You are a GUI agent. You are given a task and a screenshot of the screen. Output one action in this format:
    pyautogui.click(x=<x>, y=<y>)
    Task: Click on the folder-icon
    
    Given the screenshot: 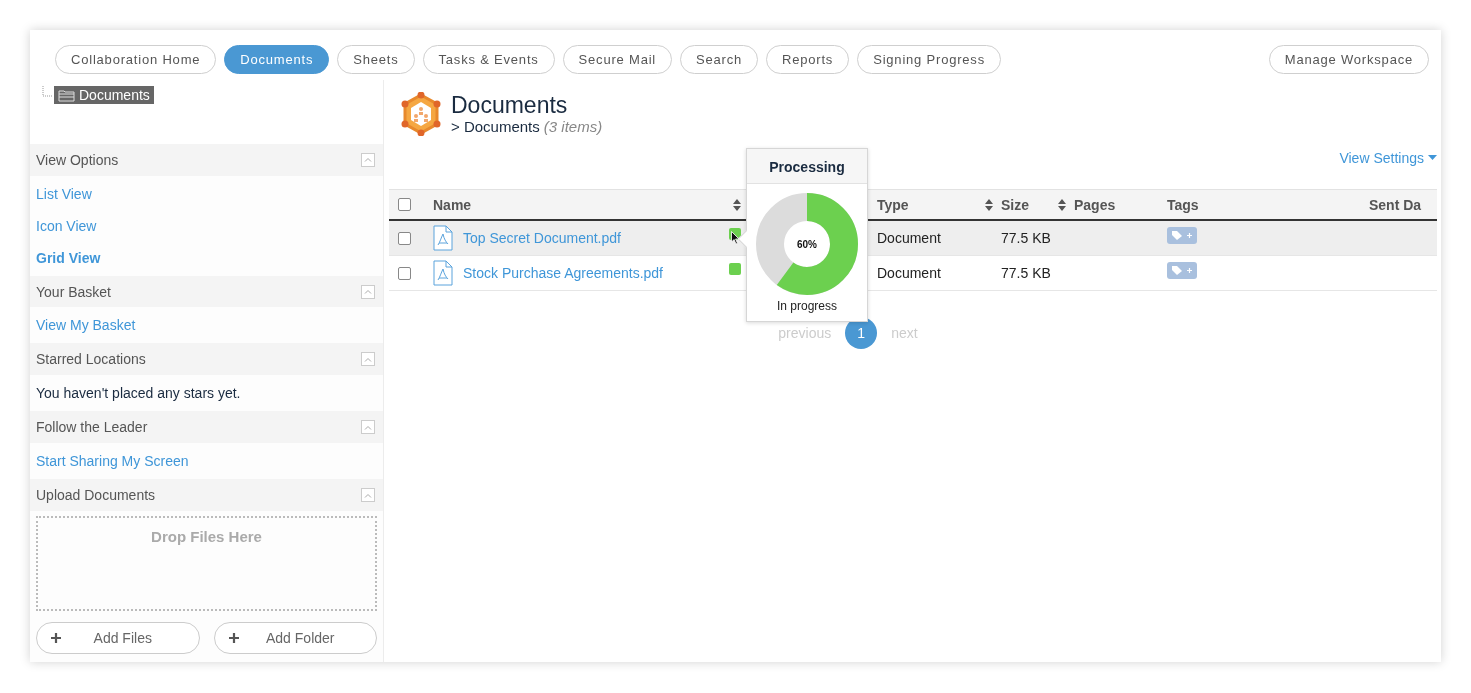 What is the action you would take?
    pyautogui.click(x=66, y=95)
    